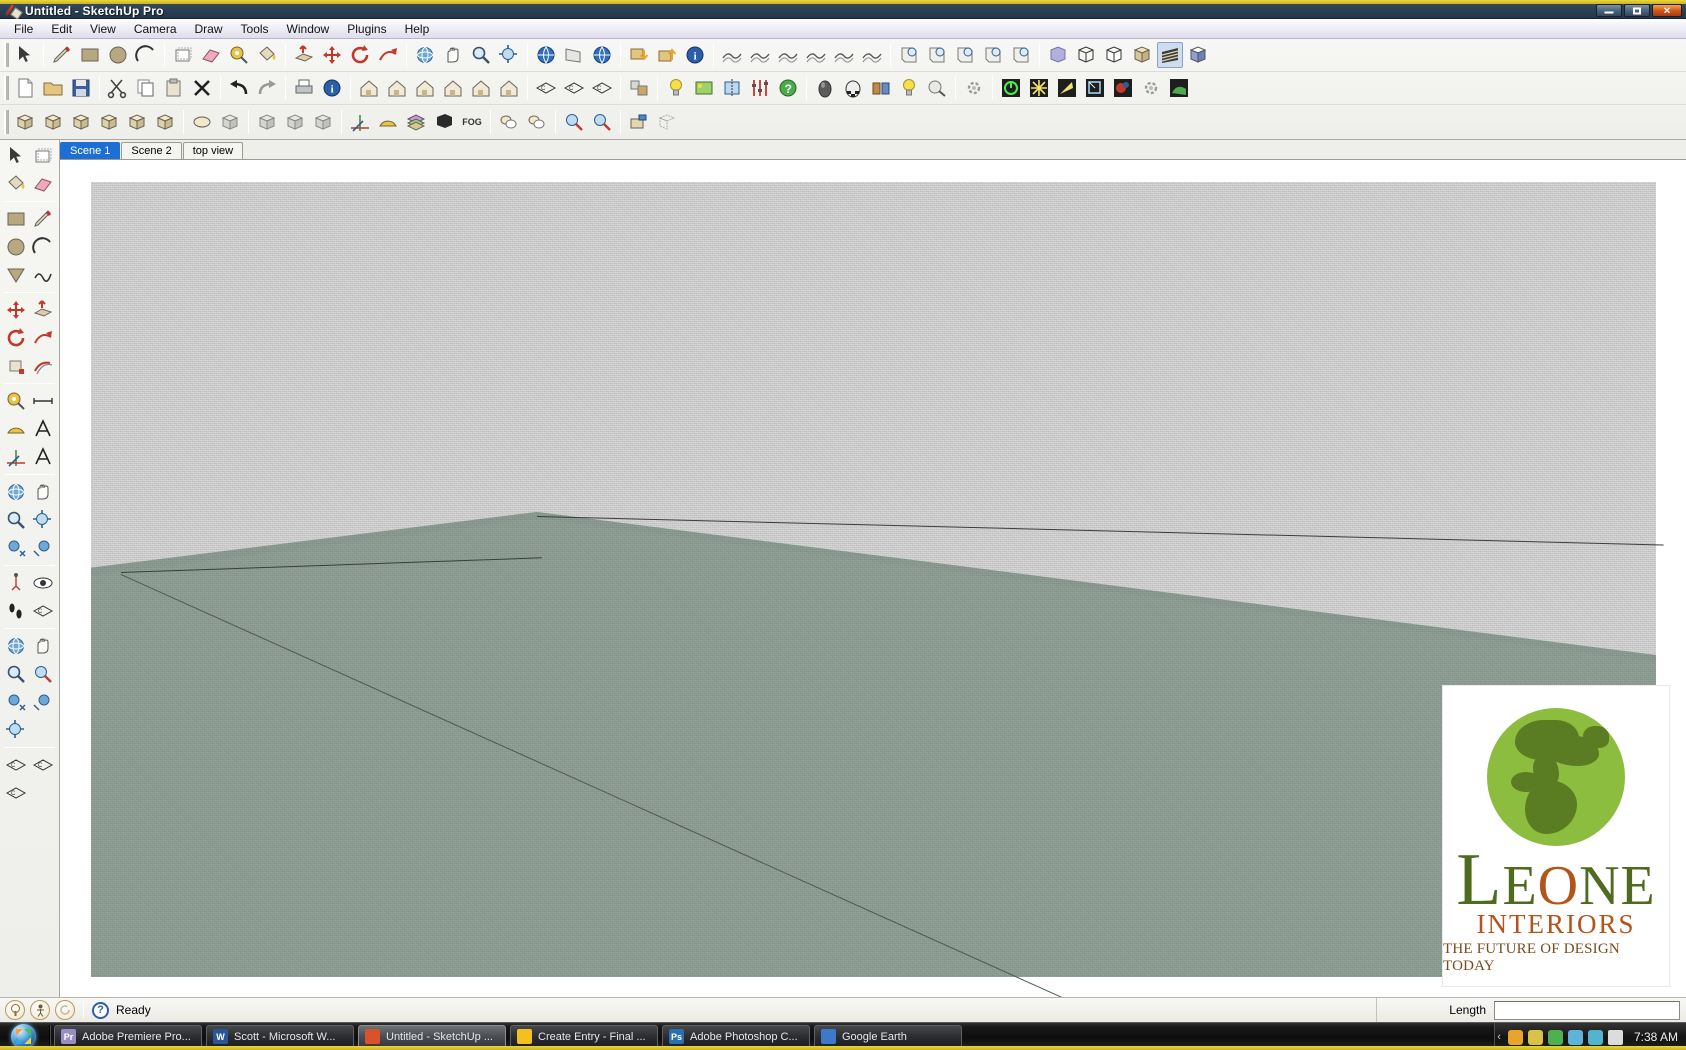 This screenshot has width=1686, height=1050. What do you see at coordinates (481, 88) in the screenshot?
I see `standard-view-back-icon` at bounding box center [481, 88].